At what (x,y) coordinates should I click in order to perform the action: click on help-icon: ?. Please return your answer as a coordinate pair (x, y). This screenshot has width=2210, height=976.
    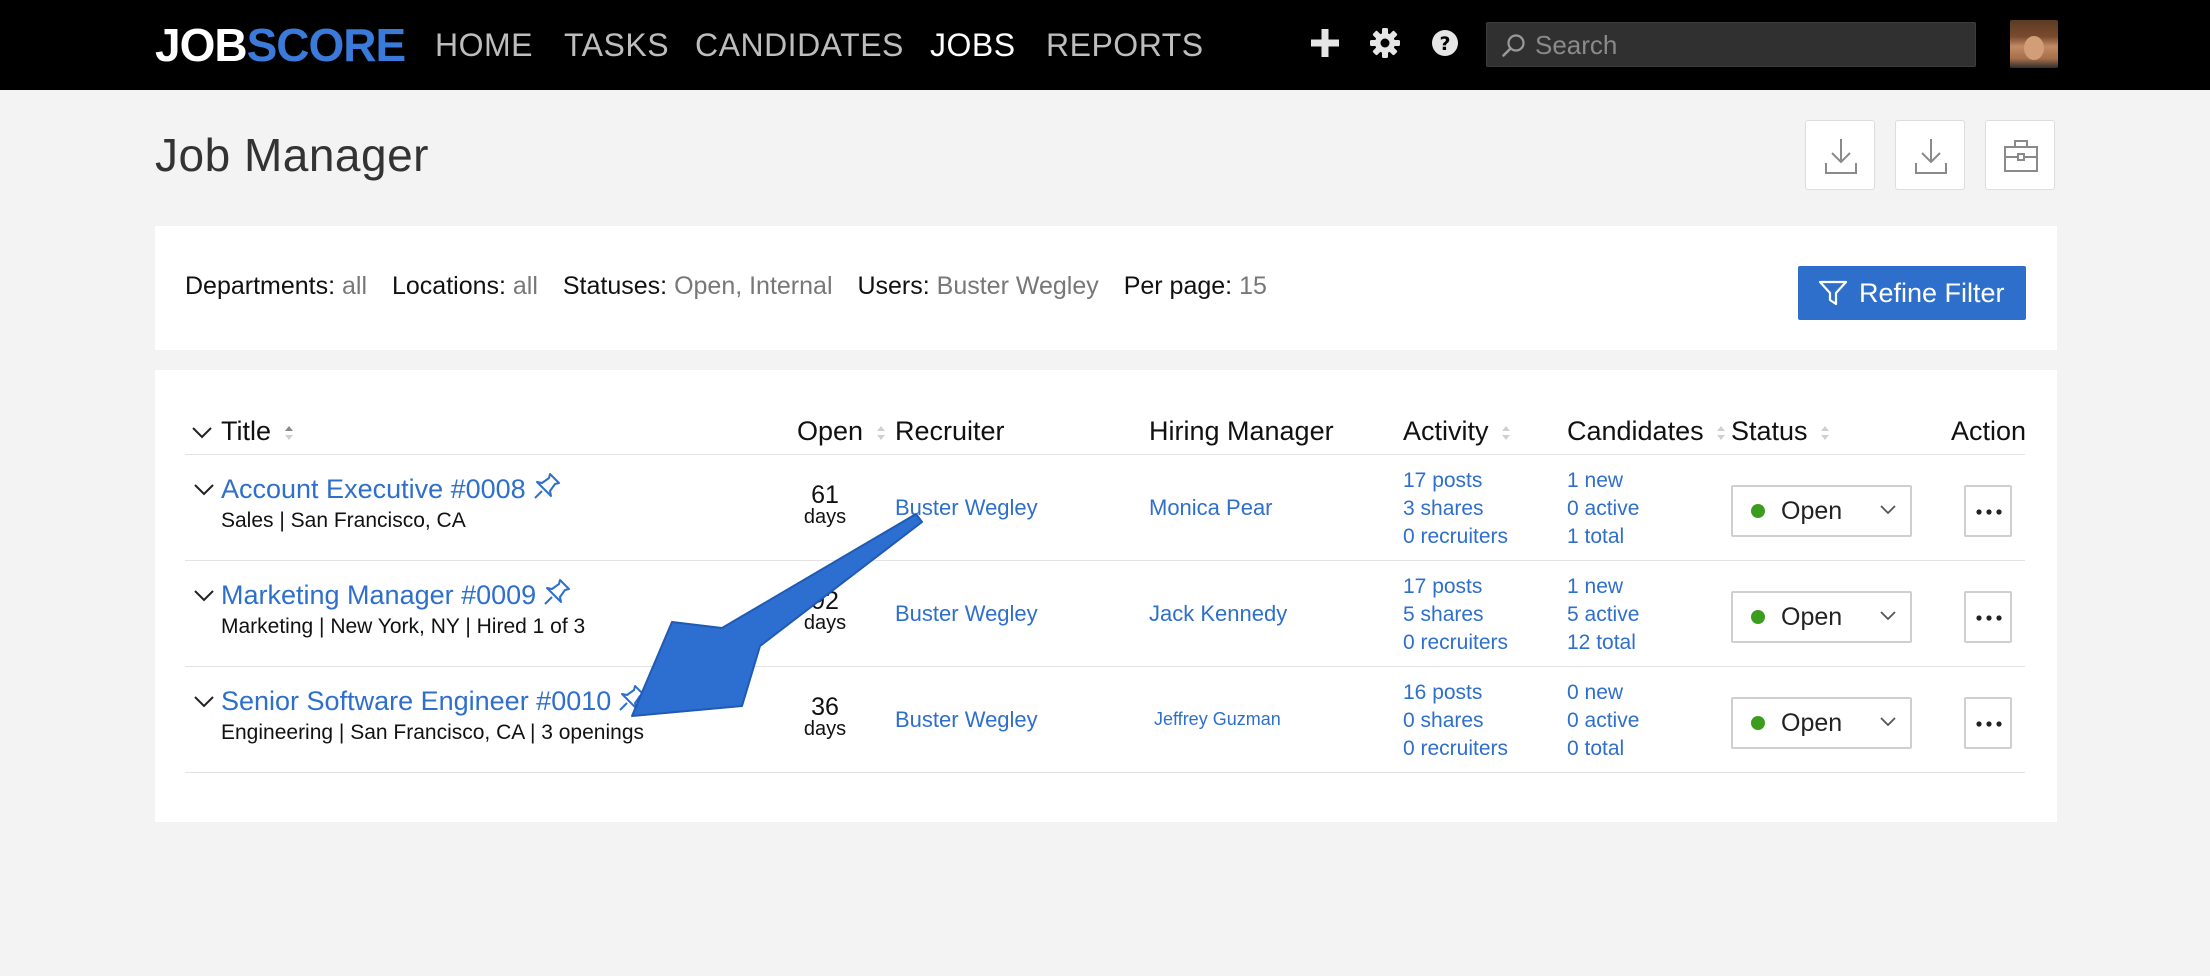
    Looking at the image, I should click on (1445, 43).